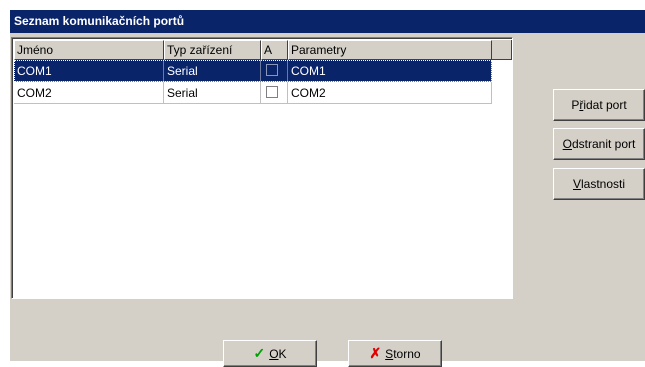 Image resolution: width=645 pixels, height=367 pixels. What do you see at coordinates (259, 353) in the screenshot?
I see `checkmark-icon: ✓` at bounding box center [259, 353].